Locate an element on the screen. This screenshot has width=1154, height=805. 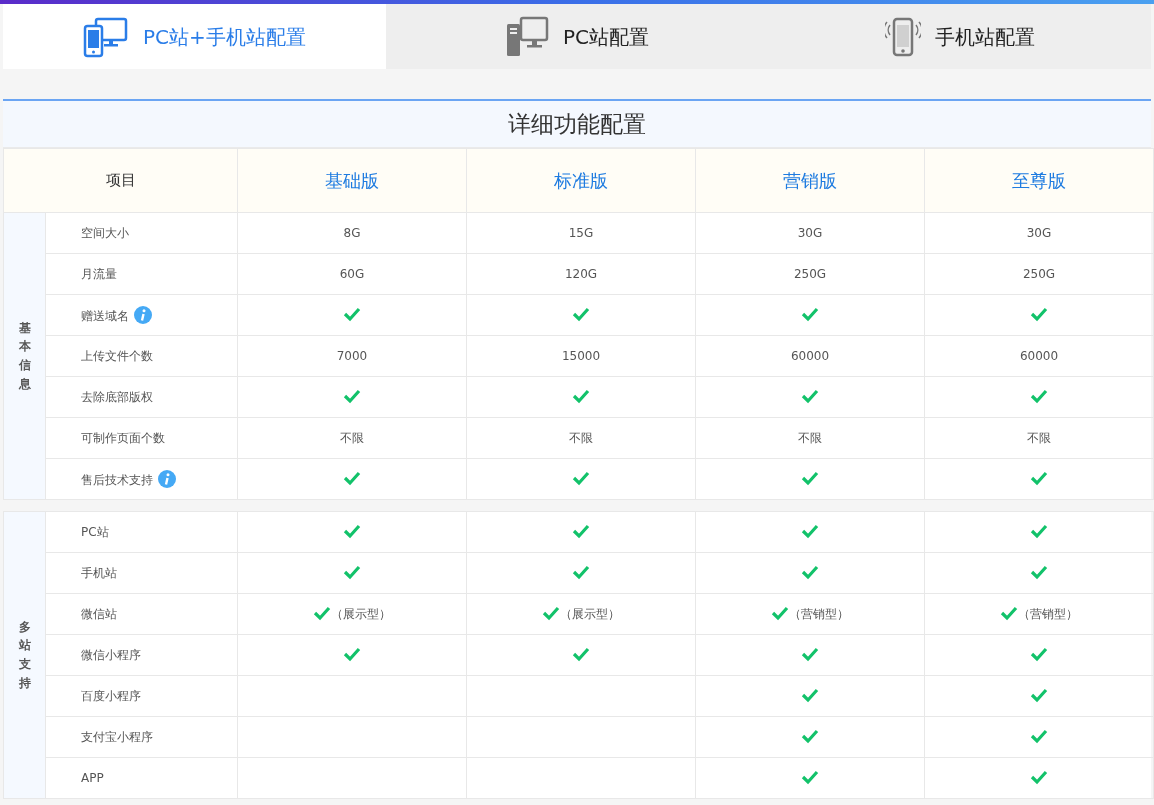
cell-value: 60G is located at coordinates (352, 274).